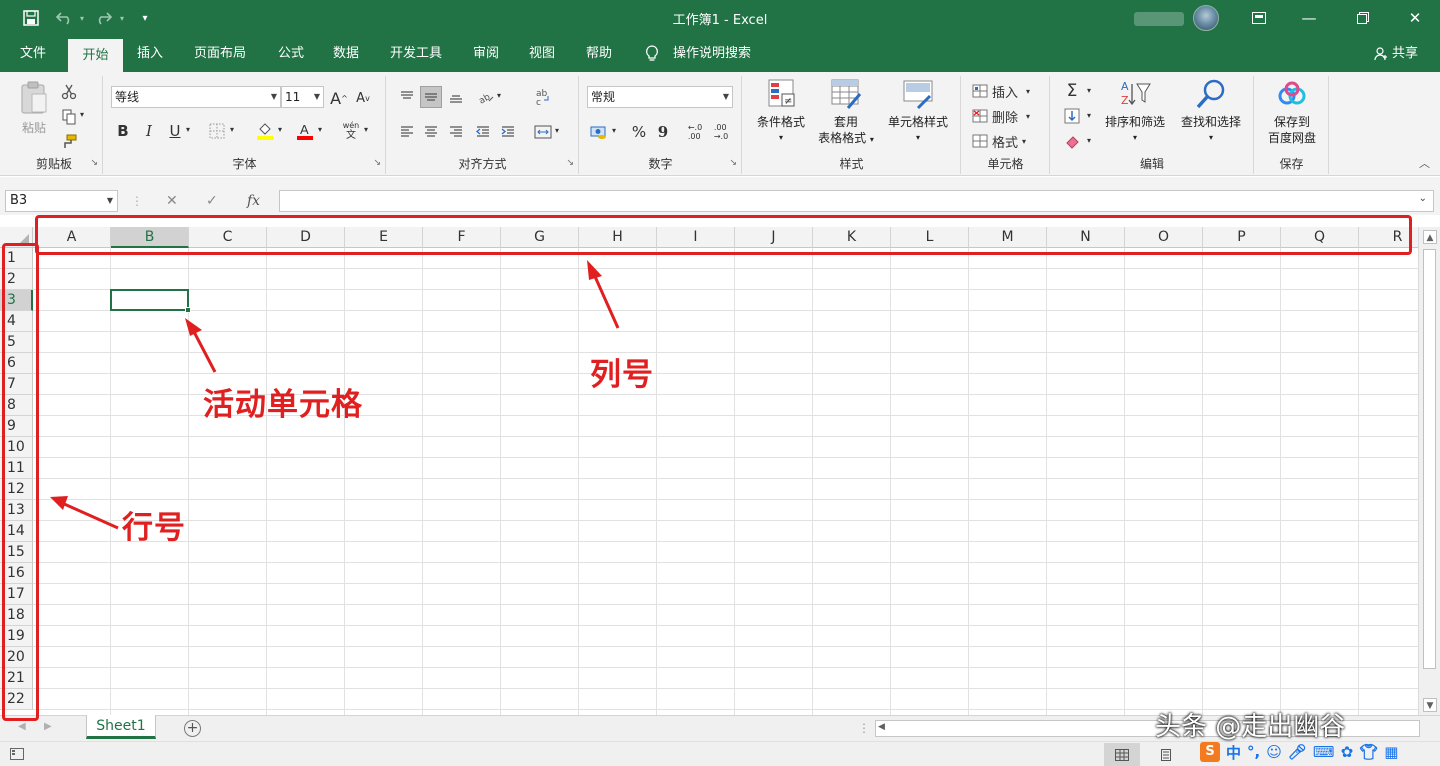  What do you see at coordinates (599, 132) in the screenshot?
I see `accounting-format-icon` at bounding box center [599, 132].